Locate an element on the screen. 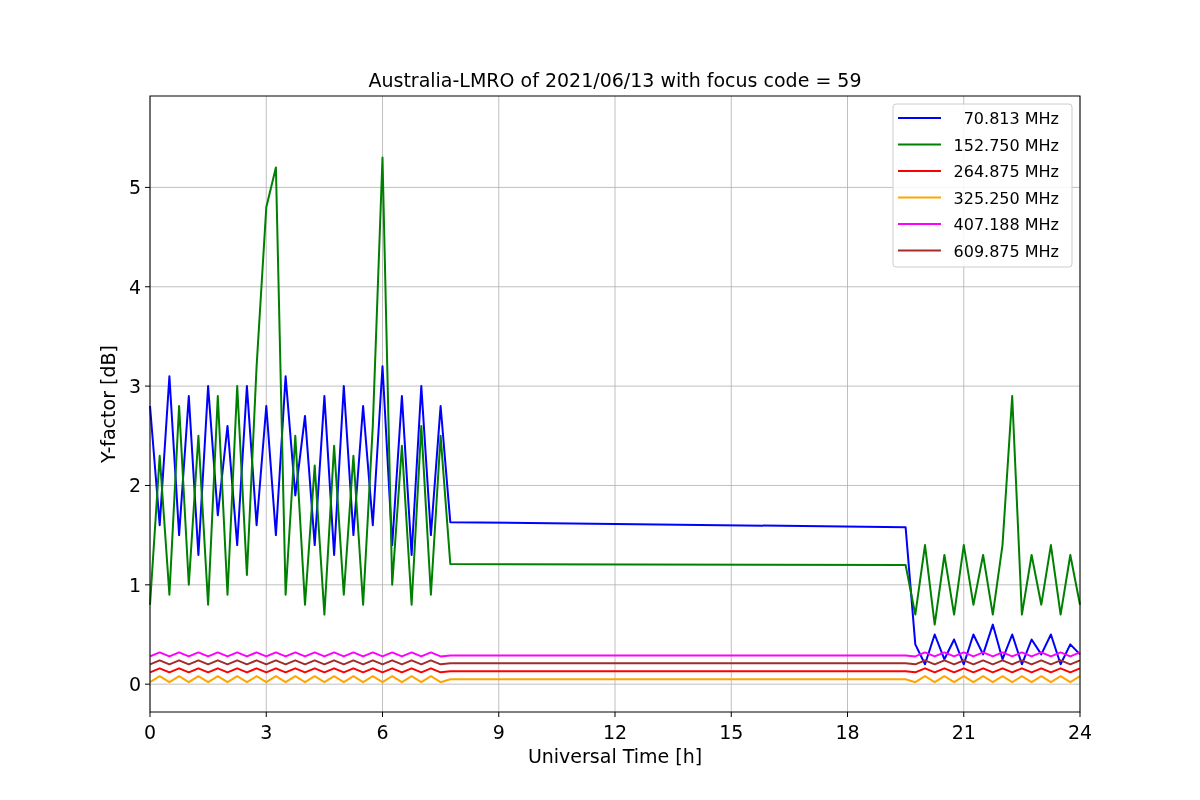 This screenshot has width=1200, height=800. tick-label: 9 is located at coordinates (498, 732).